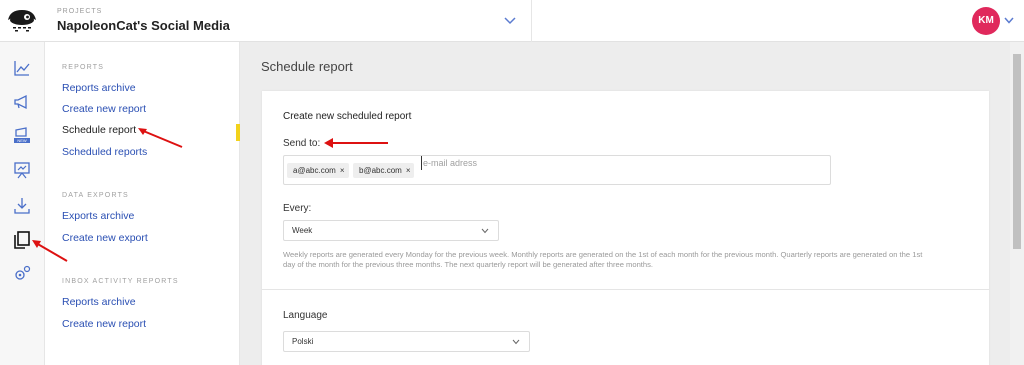  Describe the element at coordinates (305, 315) in the screenshot. I see `language-label: Language` at that location.